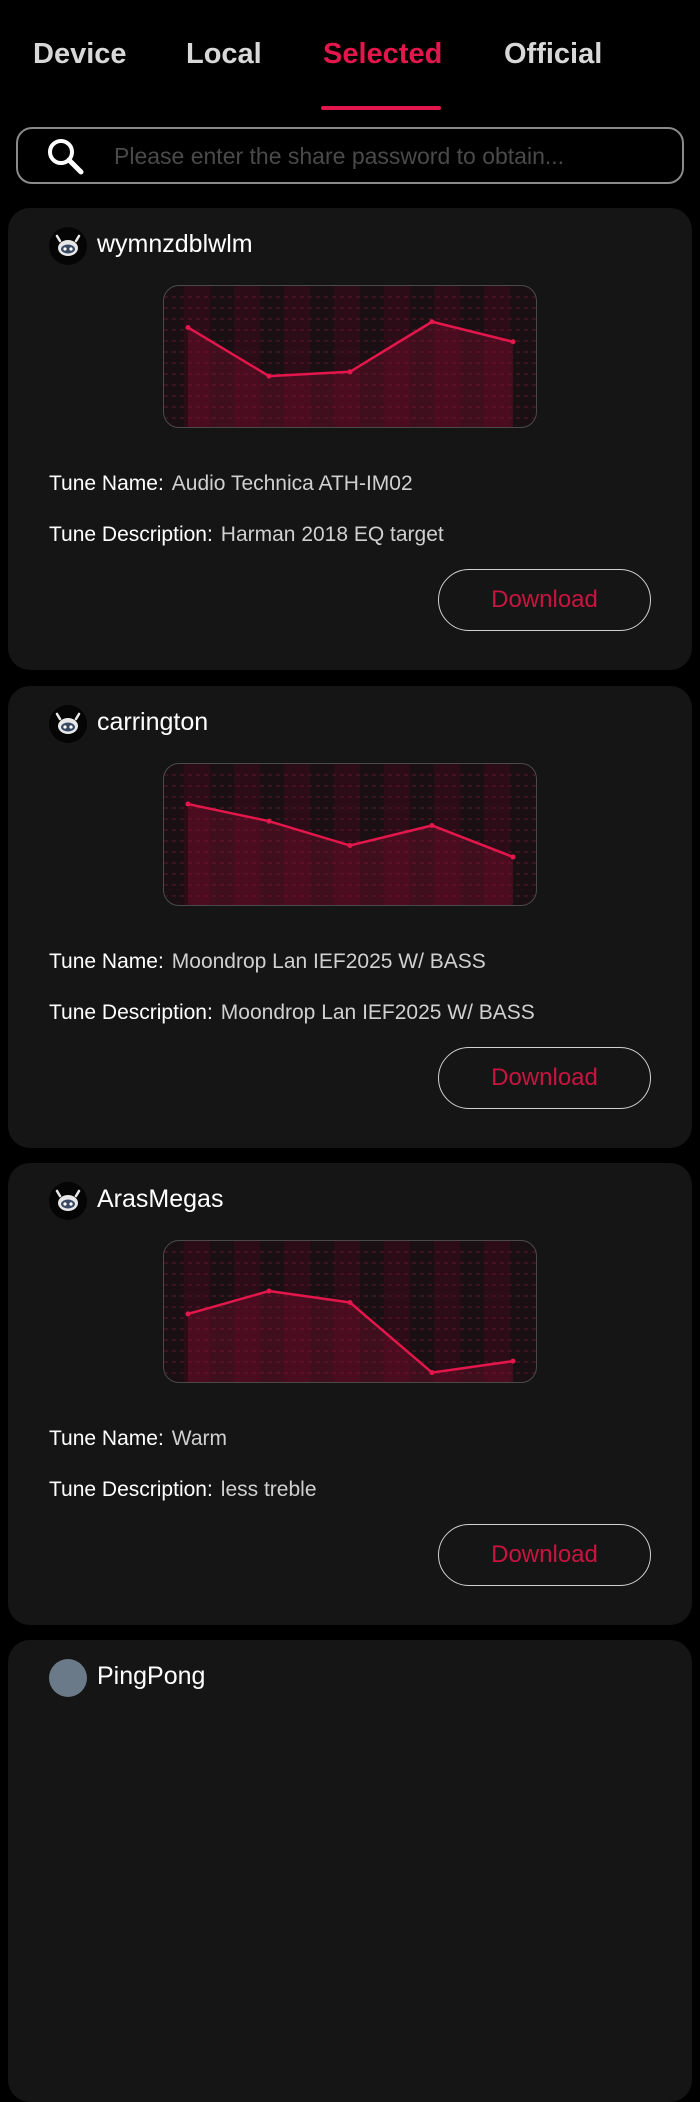  Describe the element at coordinates (68, 1678) in the screenshot. I see `photo-avatar-icon` at that location.